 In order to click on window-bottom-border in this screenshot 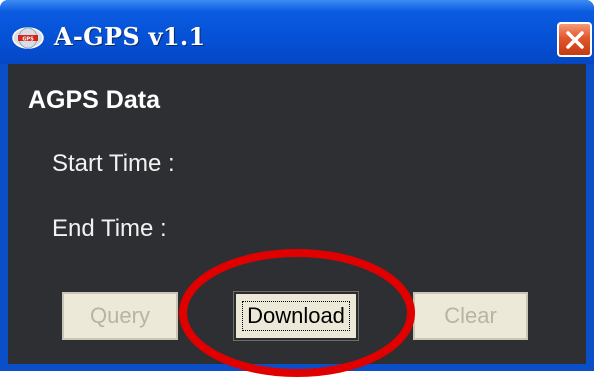, I will do `click(297, 367)`.